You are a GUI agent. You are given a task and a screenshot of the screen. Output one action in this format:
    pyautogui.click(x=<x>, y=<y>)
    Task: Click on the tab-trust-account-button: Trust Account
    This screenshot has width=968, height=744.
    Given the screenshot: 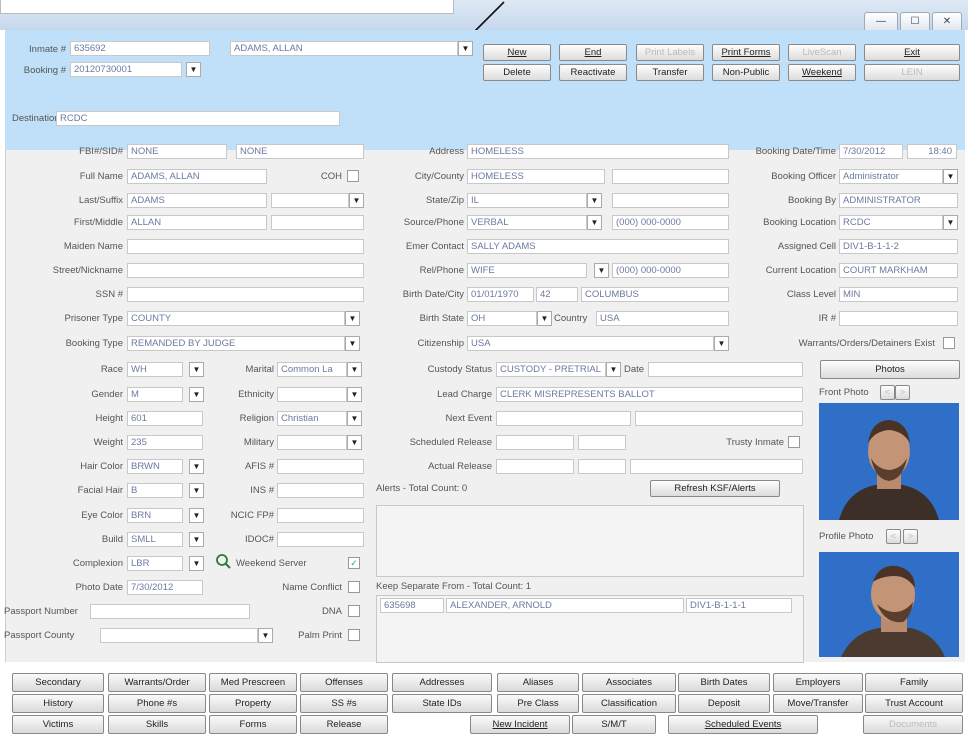 What is the action you would take?
    pyautogui.click(x=914, y=703)
    